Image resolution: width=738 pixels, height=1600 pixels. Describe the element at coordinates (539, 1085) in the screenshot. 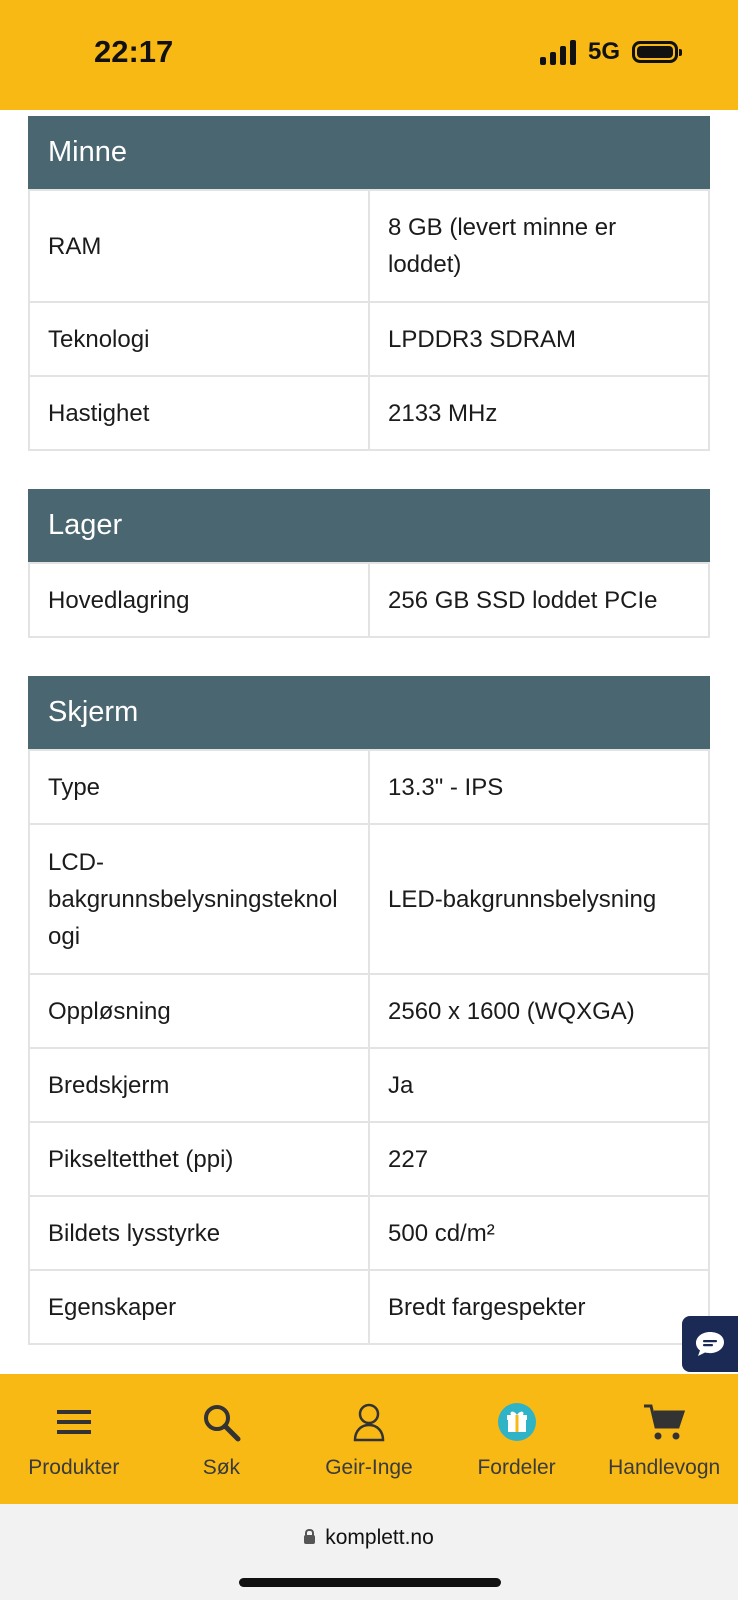

I see `spec-value: Ja` at that location.